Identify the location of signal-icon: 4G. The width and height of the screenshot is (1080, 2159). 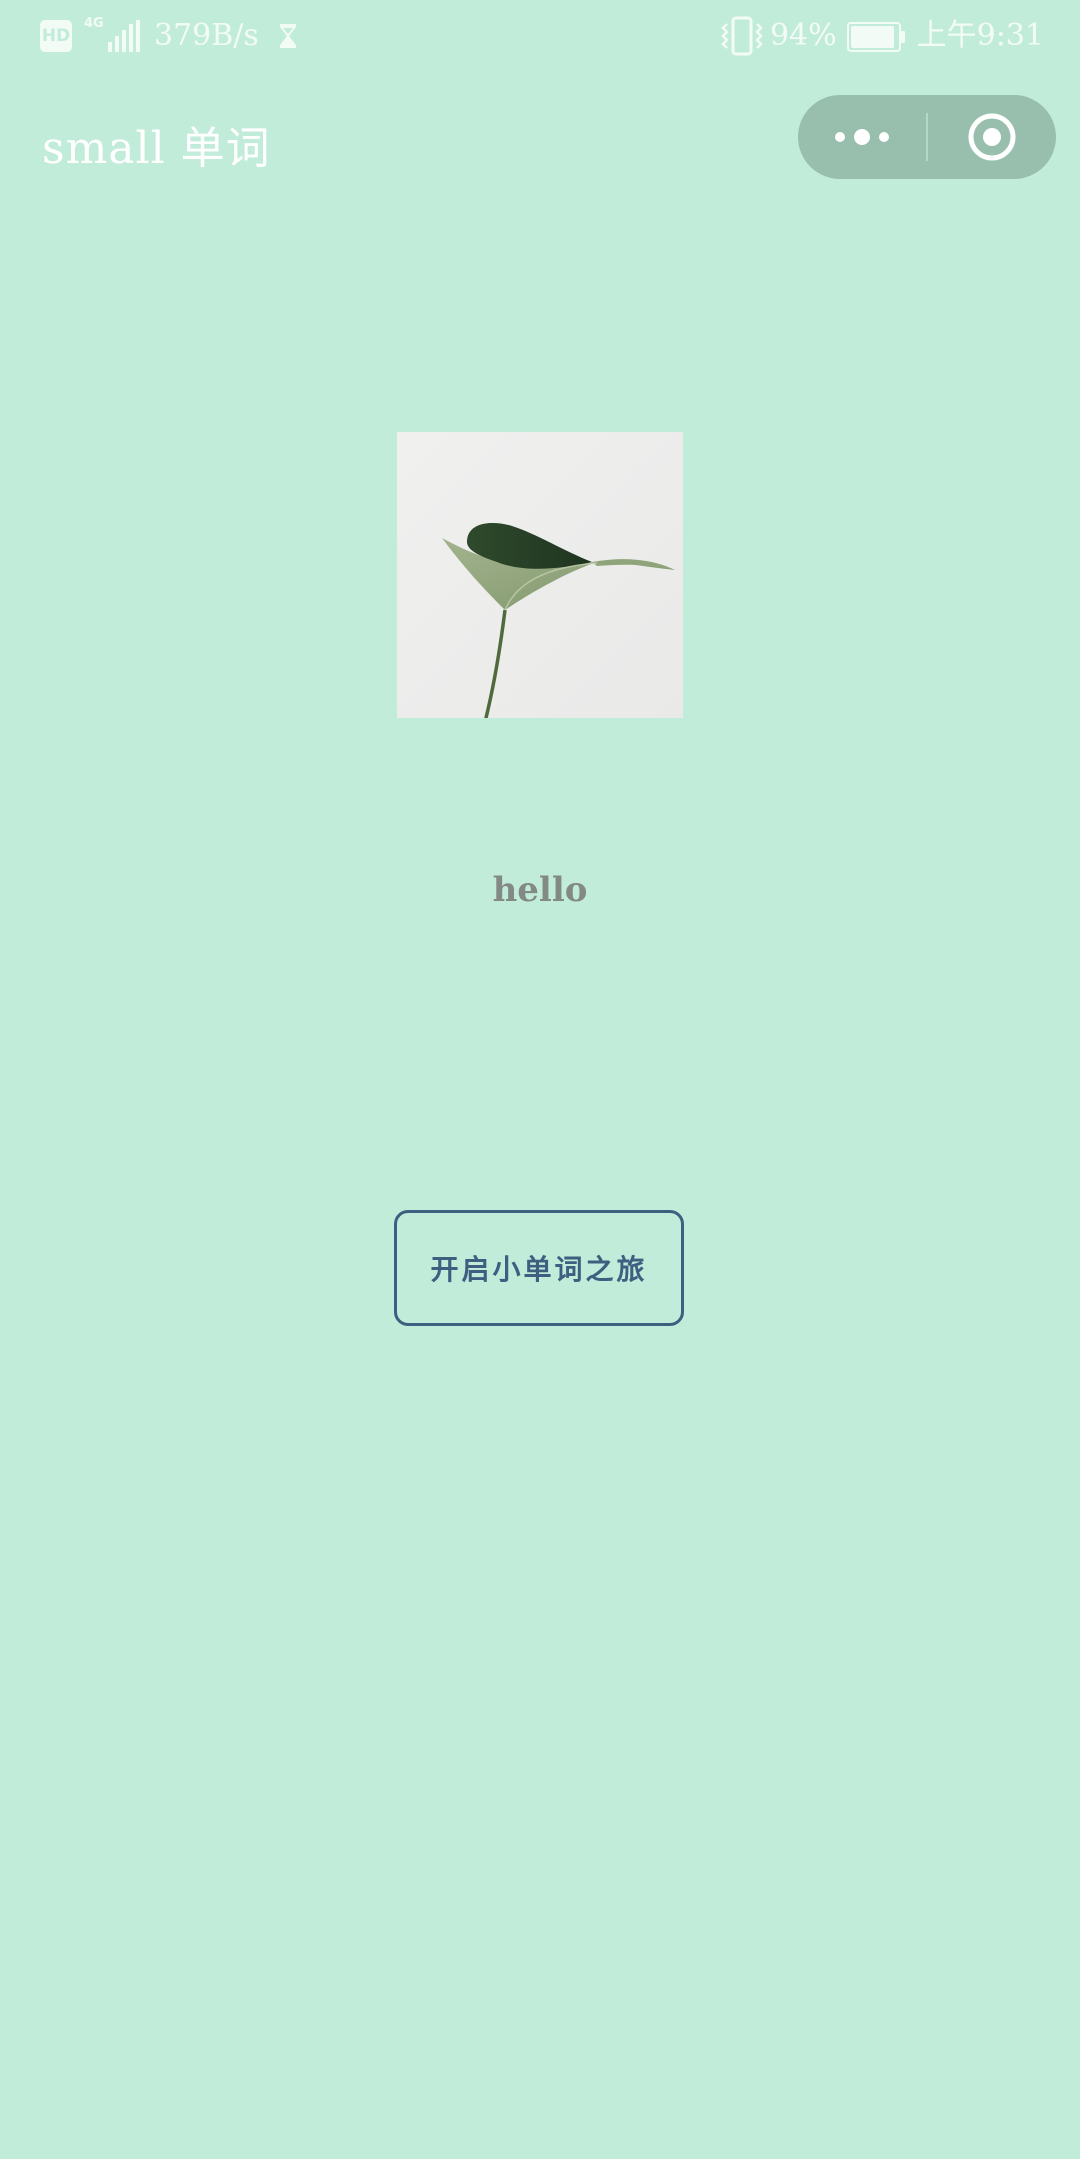
(112, 35).